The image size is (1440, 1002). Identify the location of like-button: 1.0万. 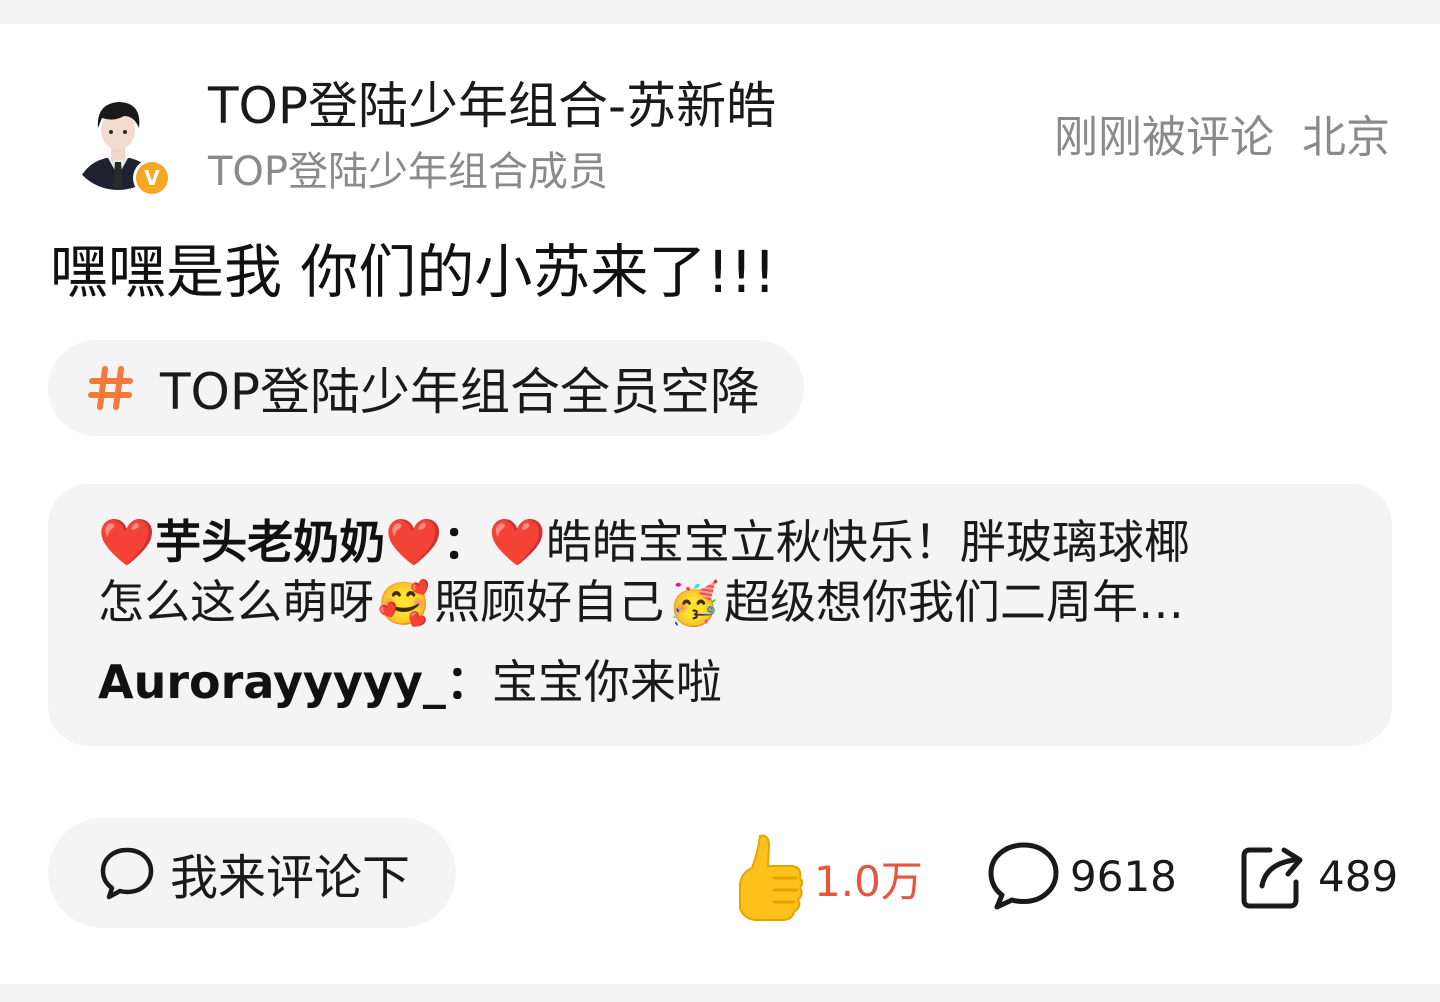
(828, 878).